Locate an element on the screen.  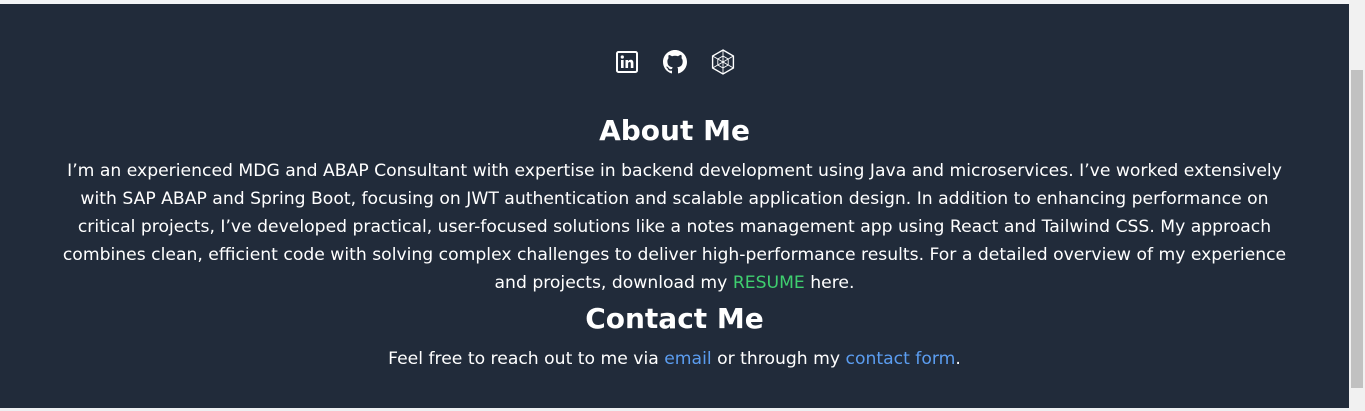
hashnode-icon is located at coordinates (723, 62).